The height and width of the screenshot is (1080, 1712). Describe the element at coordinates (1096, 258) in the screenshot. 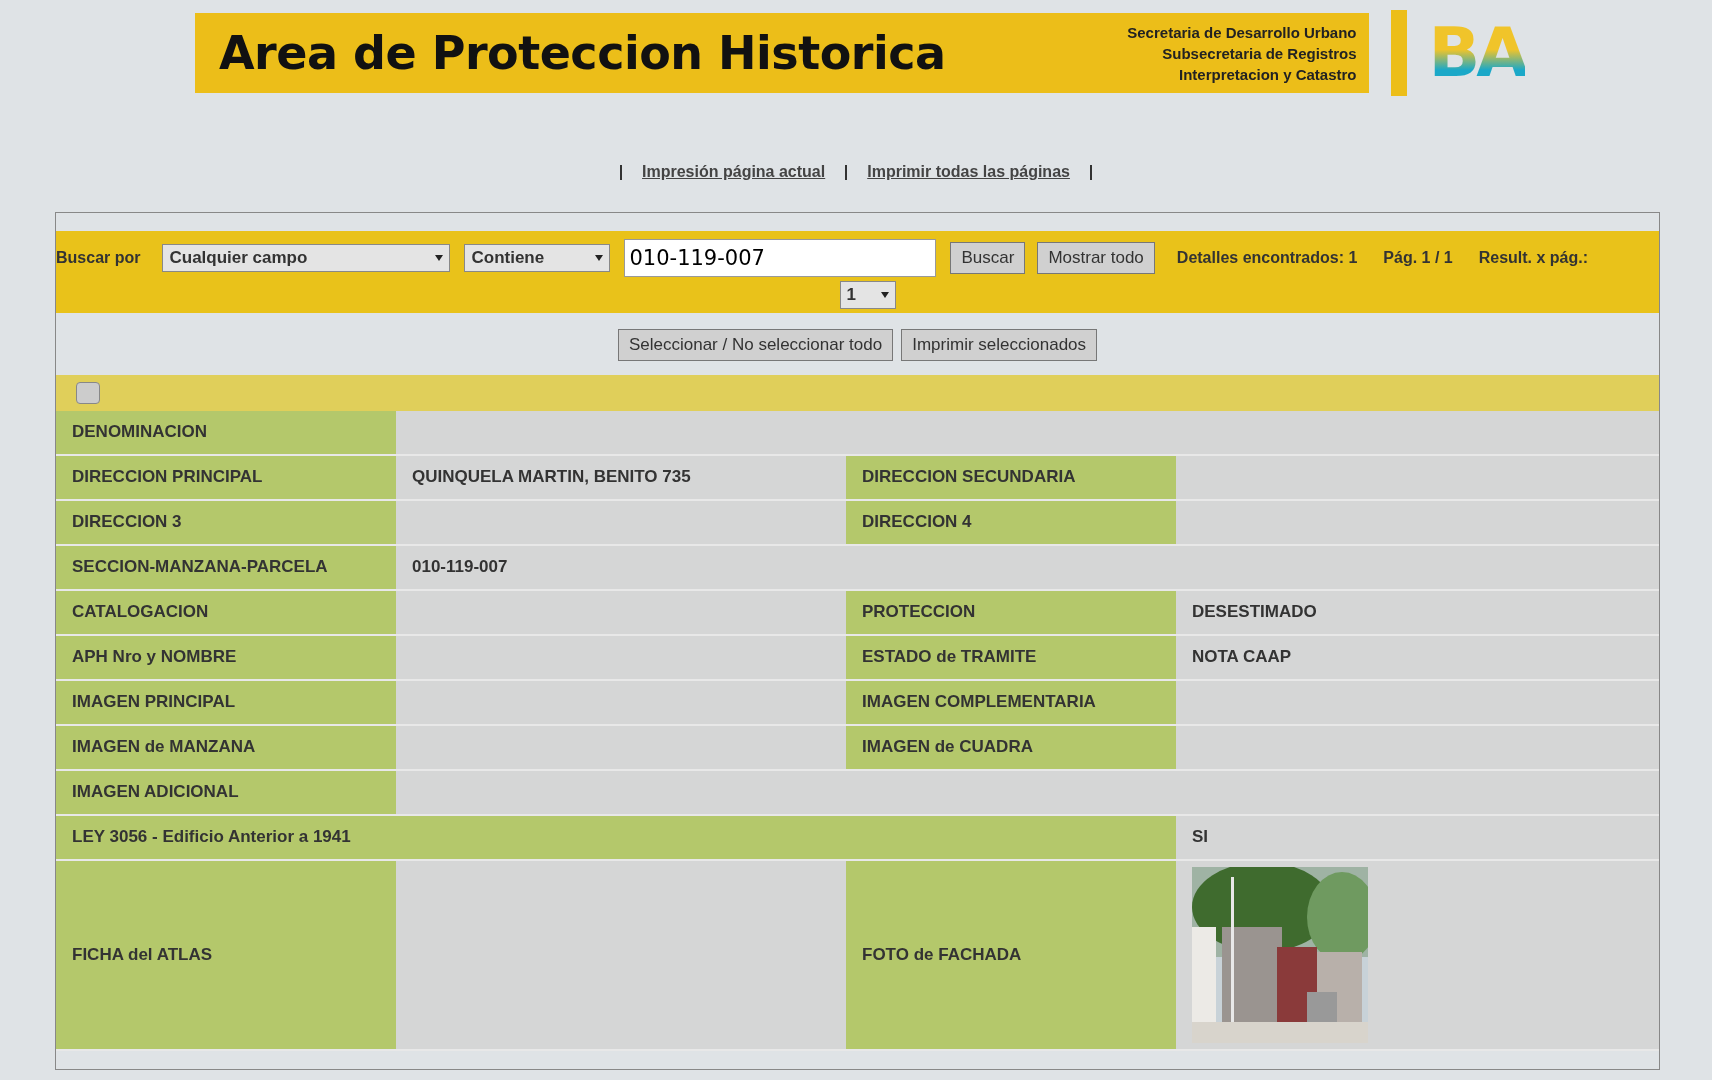

I see `search-button: Mostrar todo` at that location.